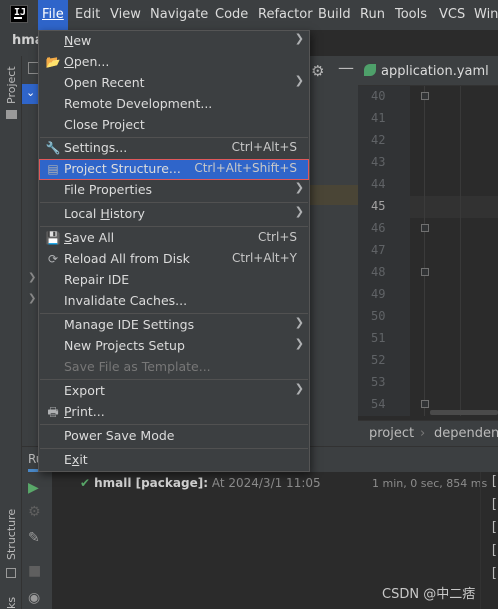  What do you see at coordinates (174, 460) in the screenshot?
I see `menu-item-exit: Exit` at bounding box center [174, 460].